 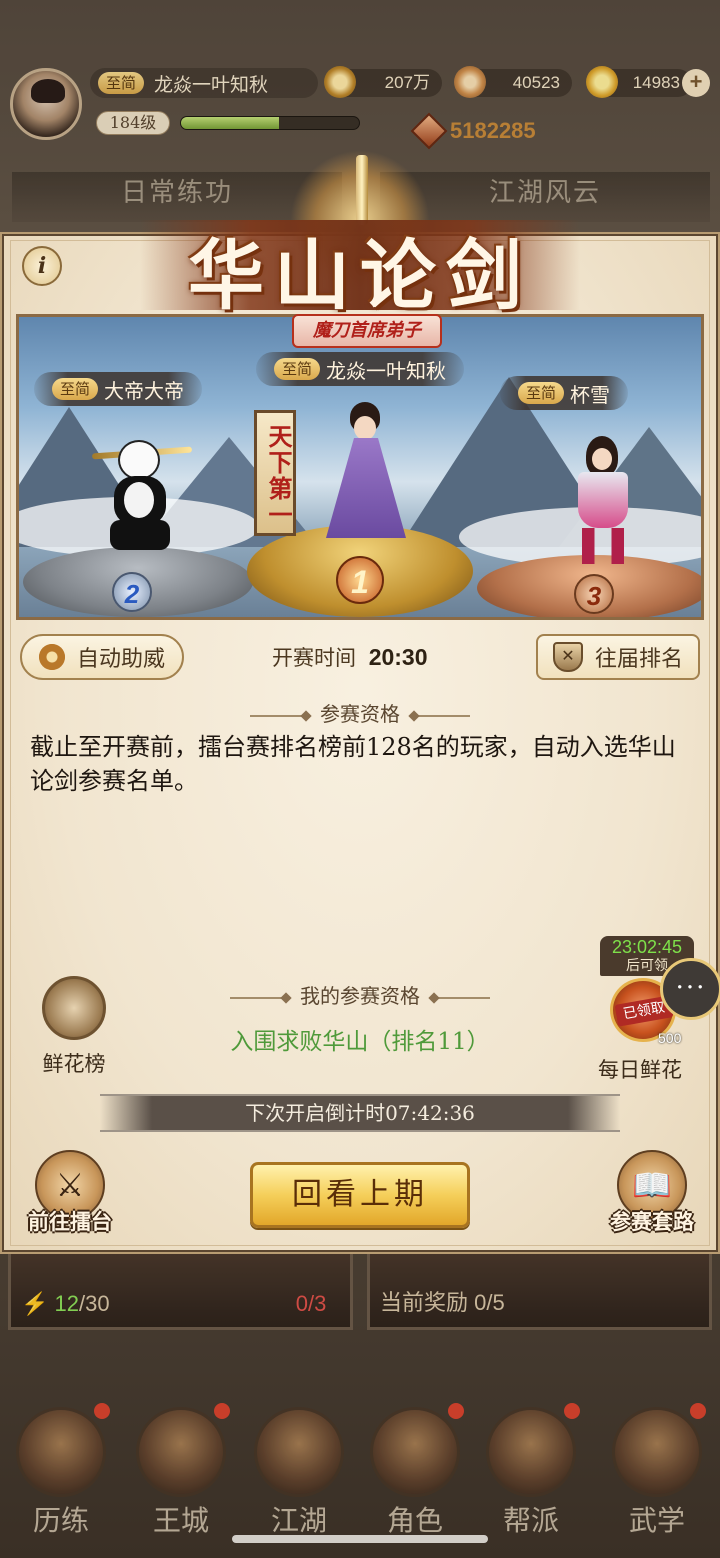 I want to click on second-place-badge: 2, so click(x=132, y=592).